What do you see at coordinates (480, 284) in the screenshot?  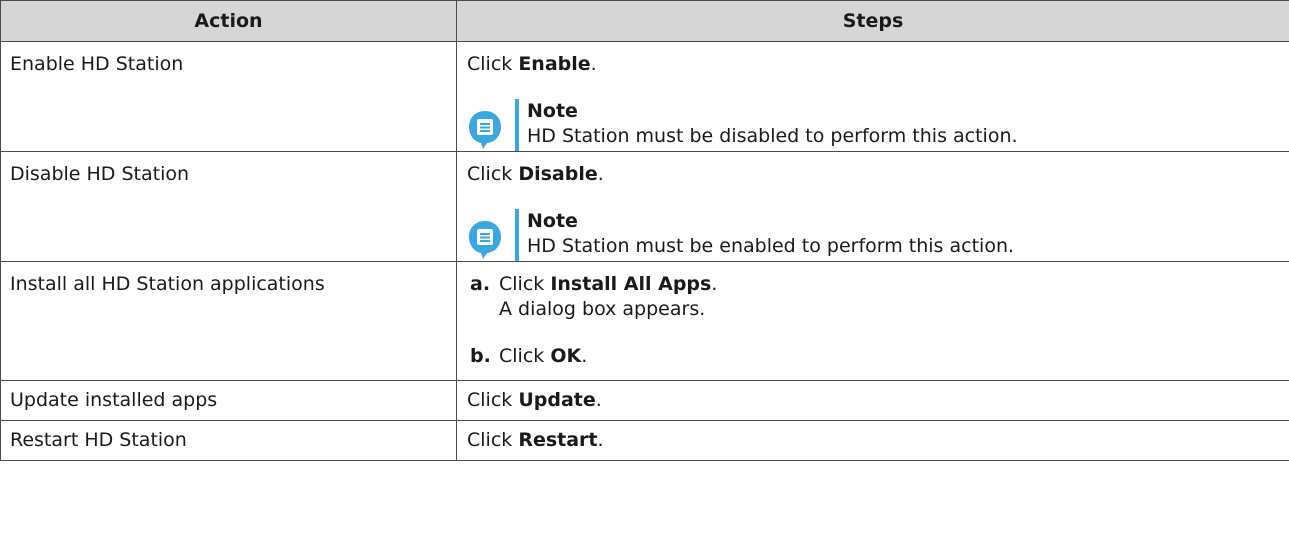 I see `step-letter: a.` at bounding box center [480, 284].